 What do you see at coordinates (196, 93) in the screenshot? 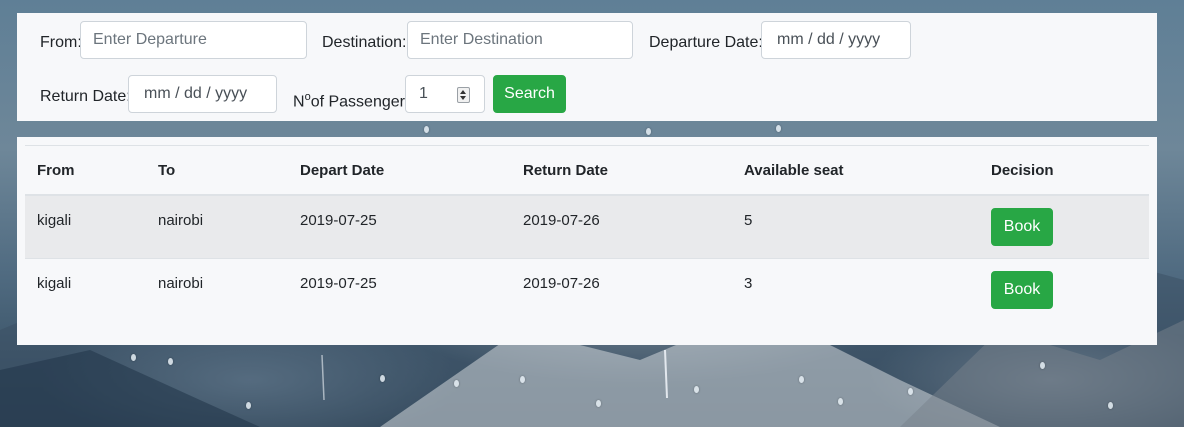
I see `return-date-placeholder: mm / dd / yyyy` at bounding box center [196, 93].